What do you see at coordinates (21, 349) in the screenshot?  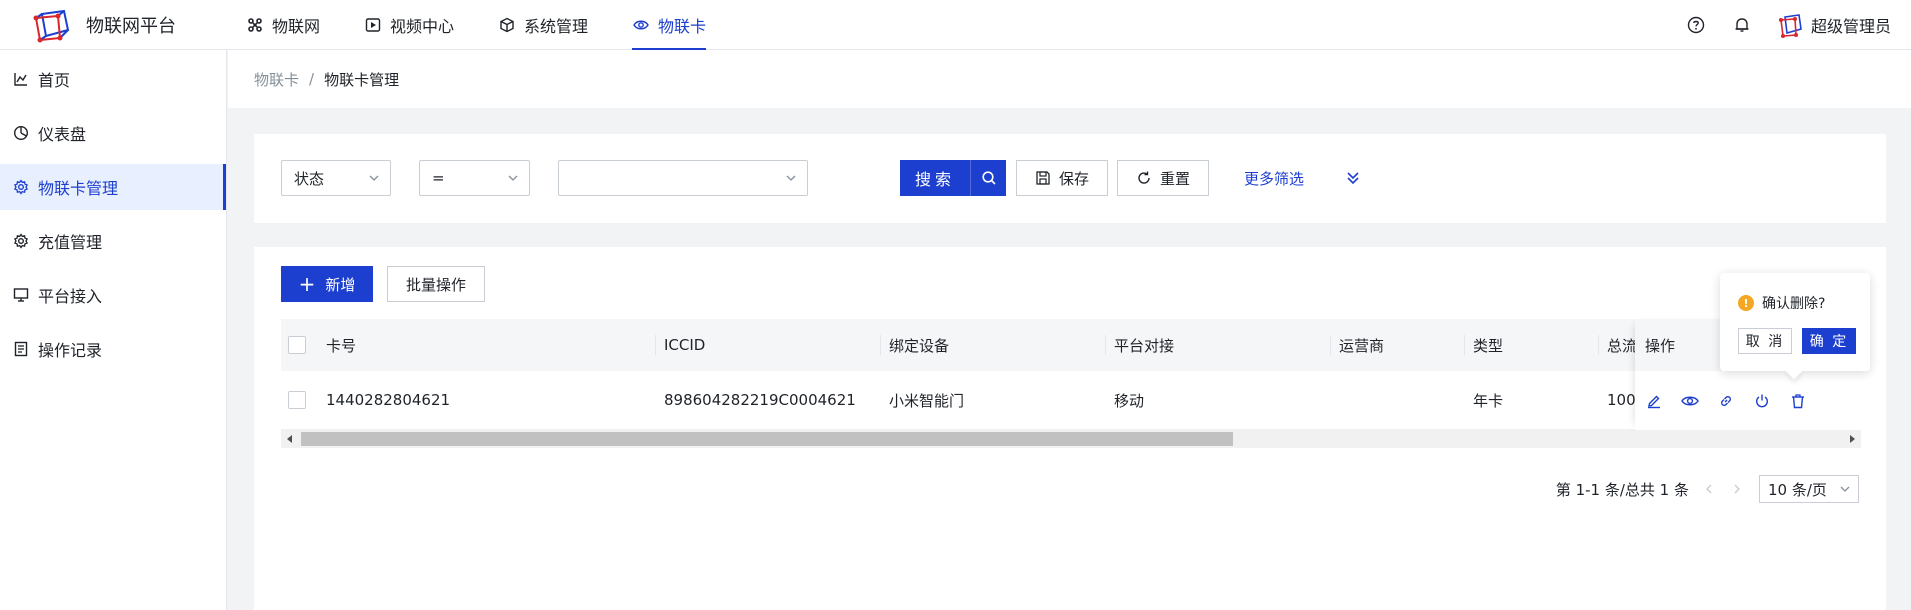 I see `record-icon` at bounding box center [21, 349].